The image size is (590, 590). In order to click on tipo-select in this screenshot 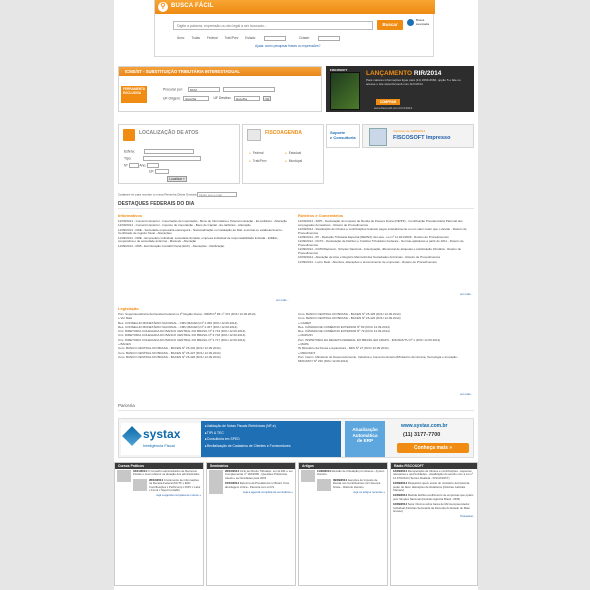, I will do `click(172, 158)`.